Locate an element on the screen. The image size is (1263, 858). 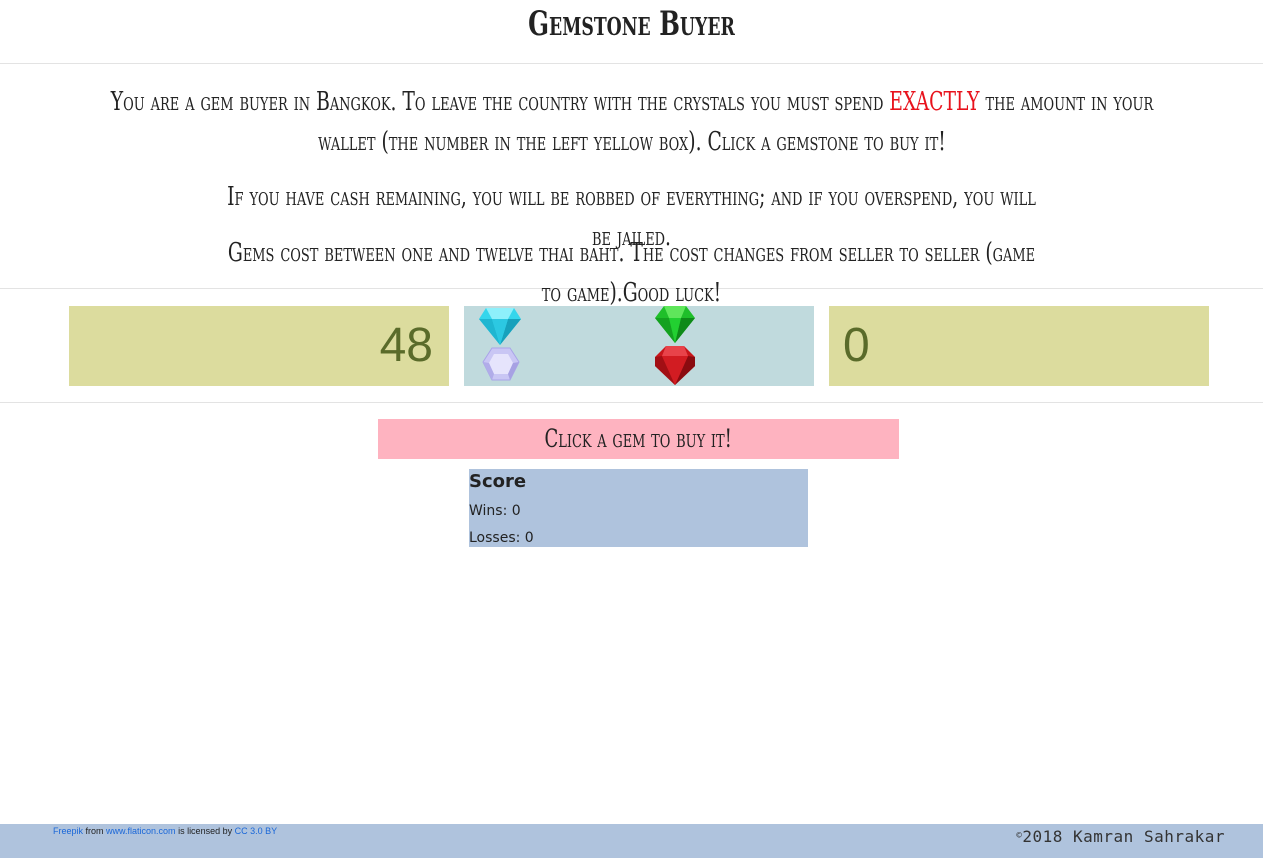
flaticon-link: www.flaticon.com is located at coordinates (141, 831).